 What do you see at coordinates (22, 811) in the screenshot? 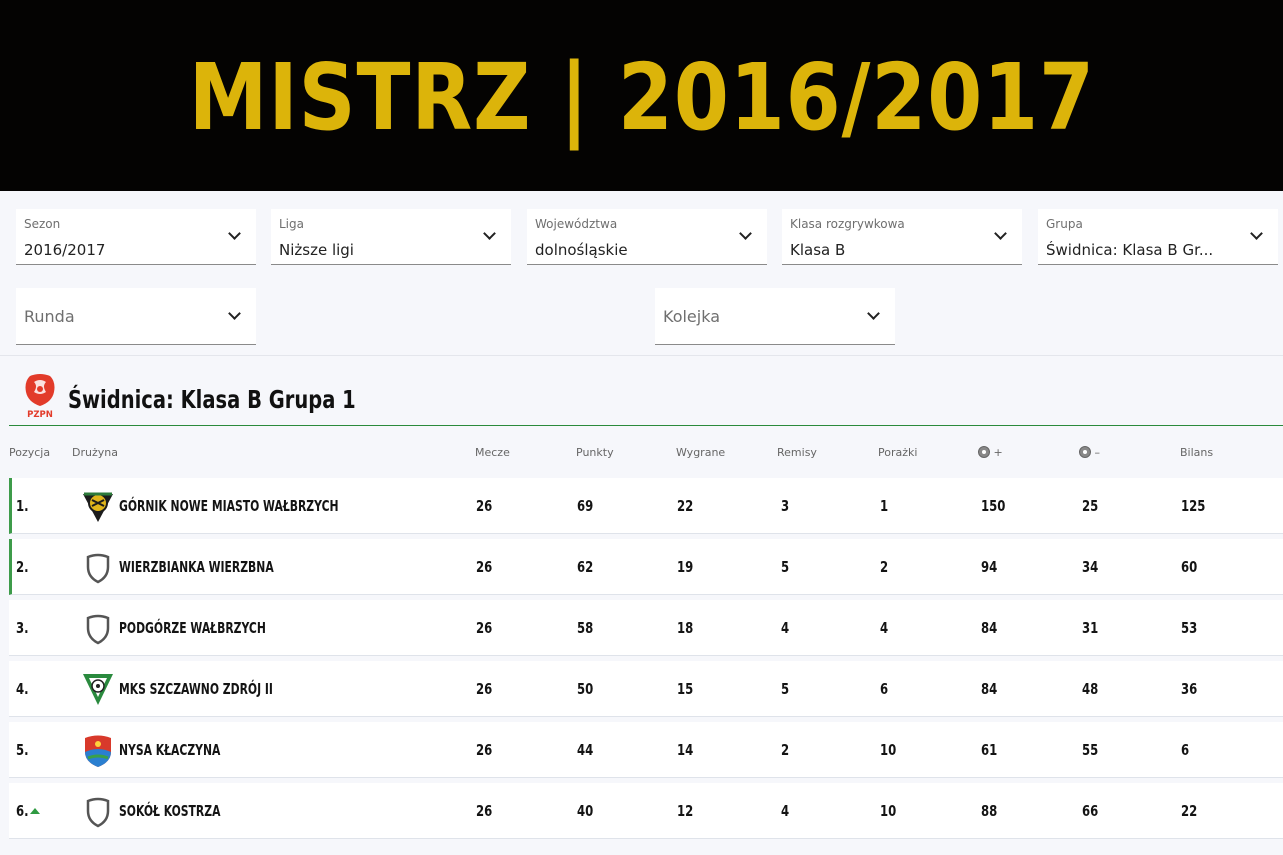
I see `row-position: 6.` at bounding box center [22, 811].